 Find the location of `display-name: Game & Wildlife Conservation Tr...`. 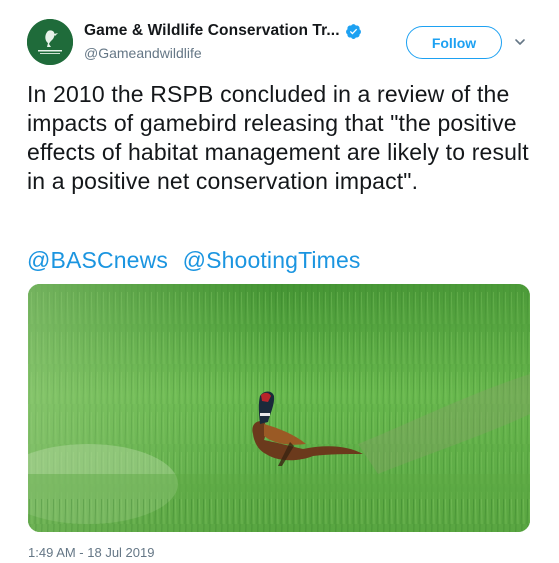

display-name: Game & Wildlife Conservation Tr... is located at coordinates (212, 31).